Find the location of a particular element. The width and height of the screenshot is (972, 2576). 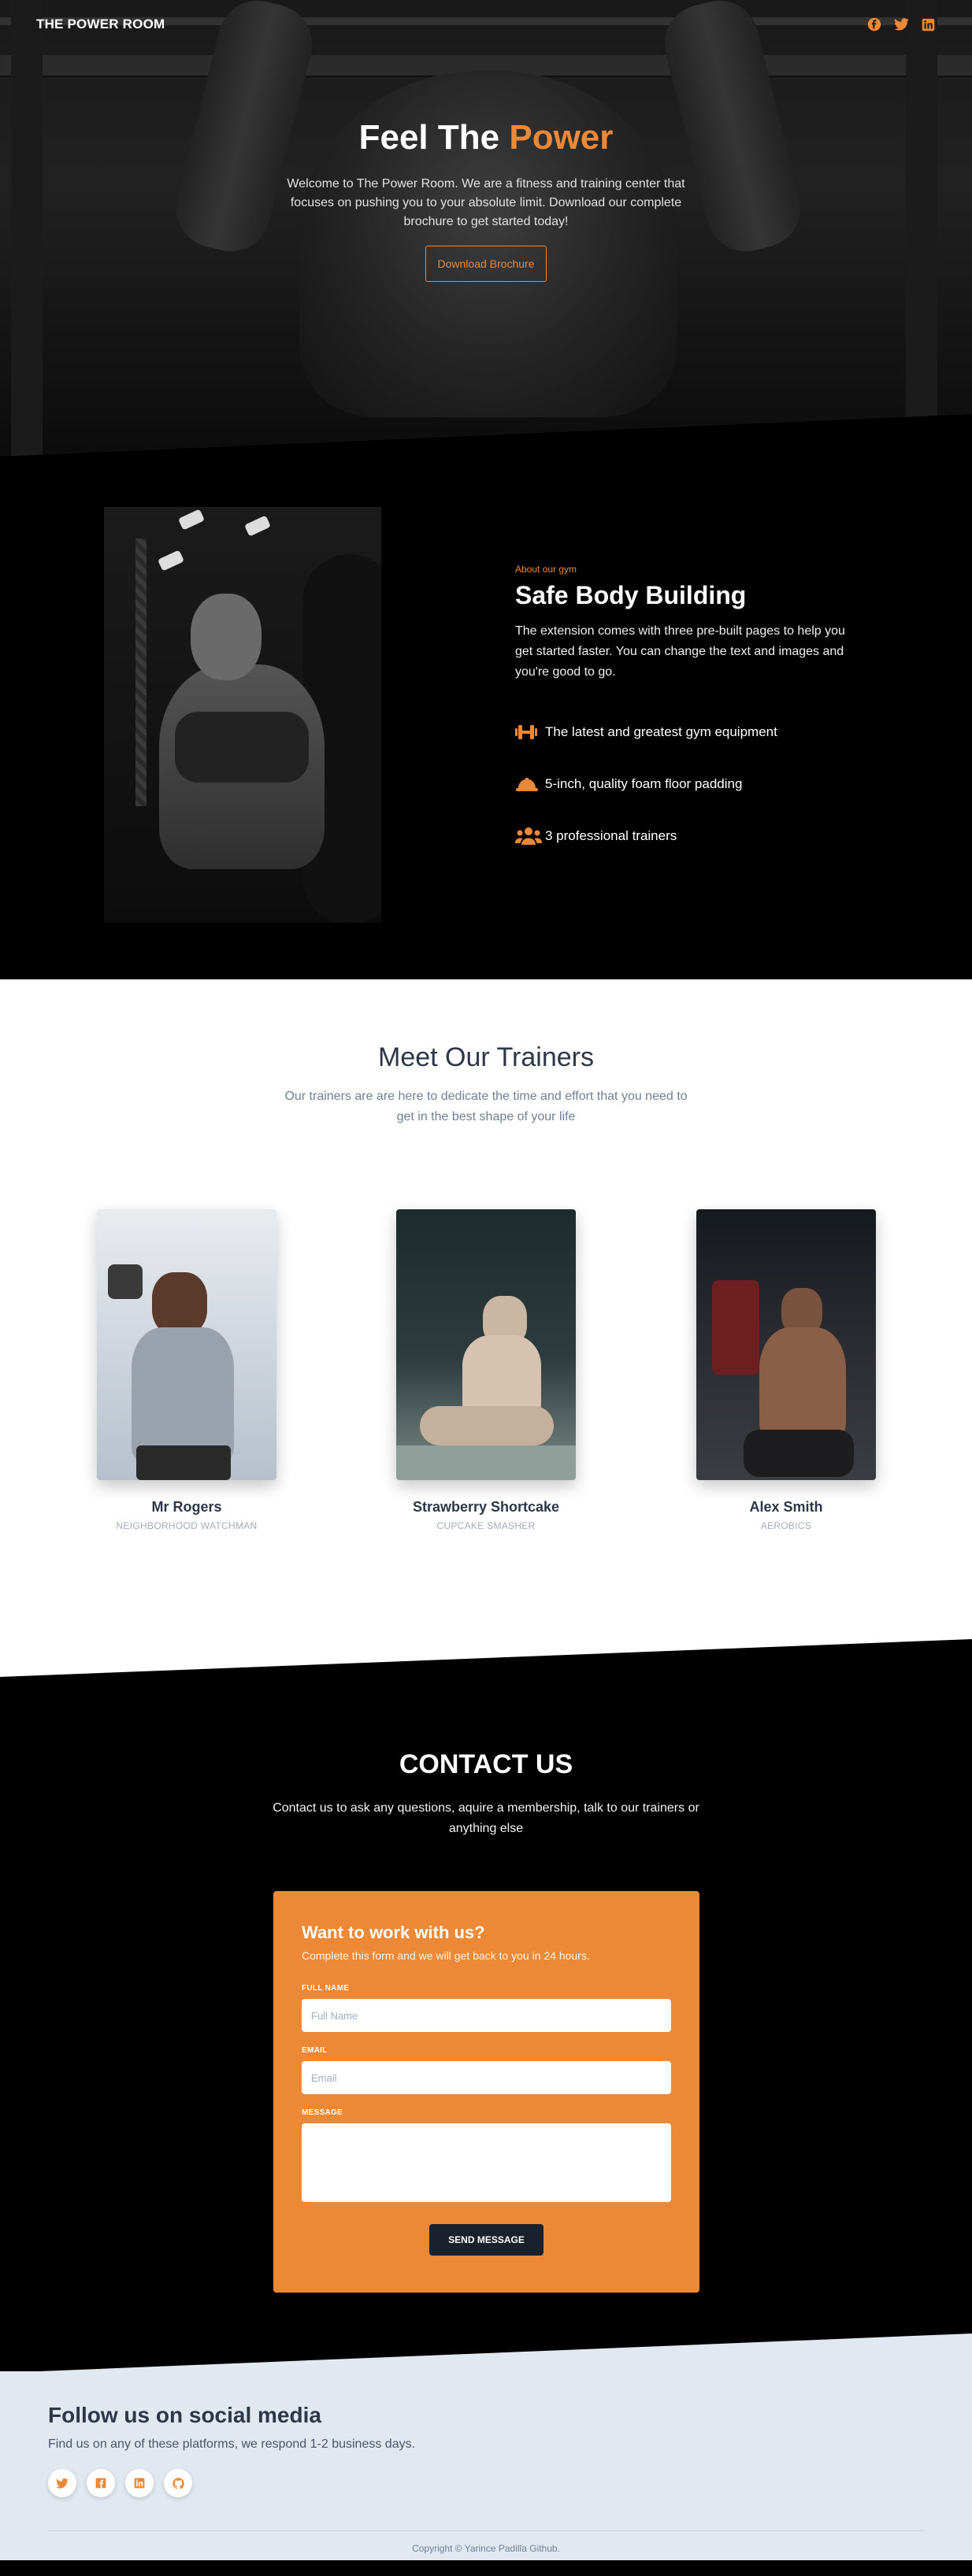

feature-item: 5-inch, quality foam floor padding is located at coordinates (680, 784).